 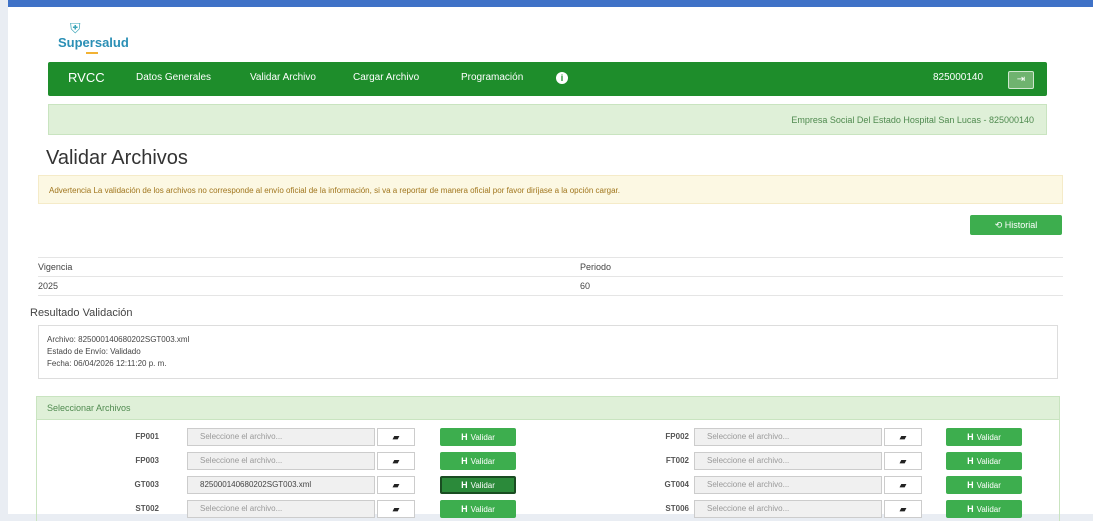 I want to click on logo-accent, so click(x=92, y=53).